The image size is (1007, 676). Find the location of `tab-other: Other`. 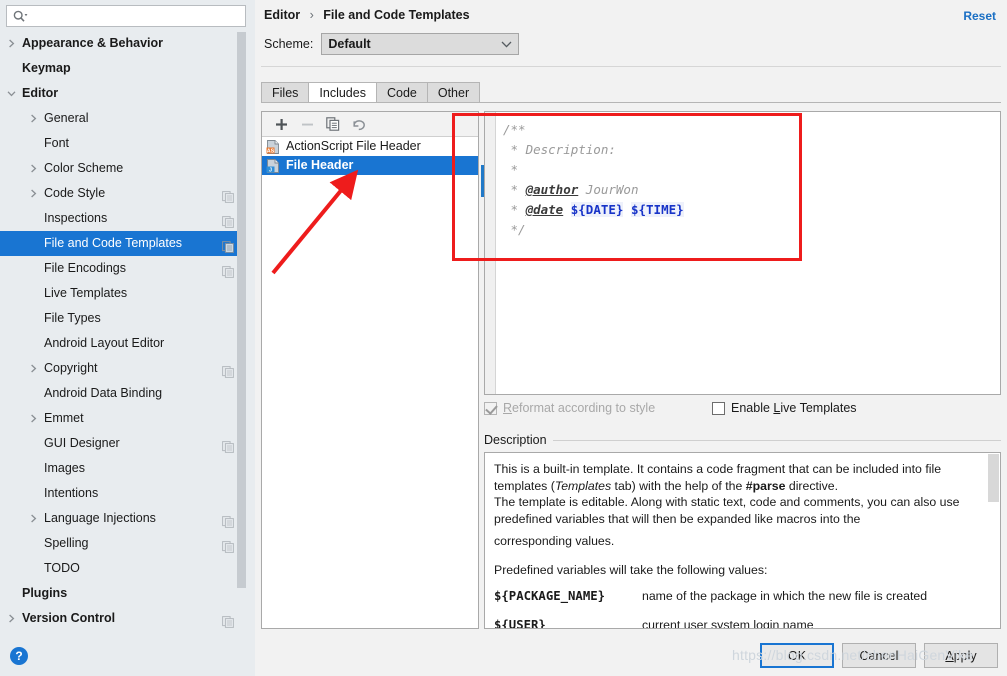

tab-other: Other is located at coordinates (453, 92).